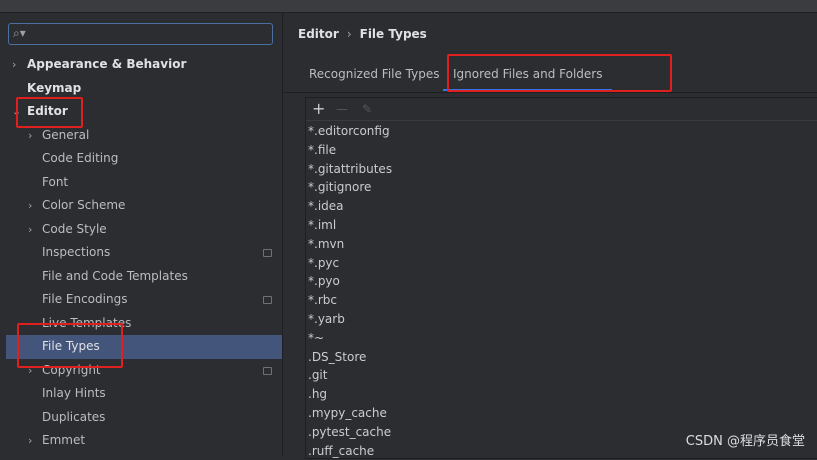 Image resolution: width=817 pixels, height=460 pixels. I want to click on tree-item-label: General, so click(66, 134).